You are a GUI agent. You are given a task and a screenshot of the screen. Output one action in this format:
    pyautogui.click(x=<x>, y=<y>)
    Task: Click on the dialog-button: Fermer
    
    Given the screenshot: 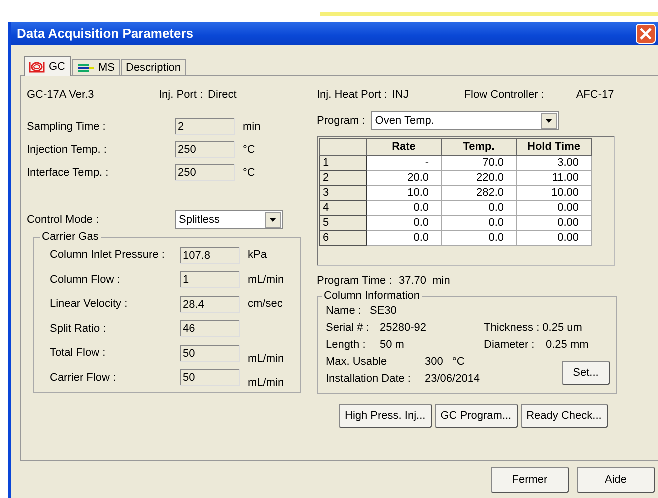 What is the action you would take?
    pyautogui.click(x=530, y=480)
    